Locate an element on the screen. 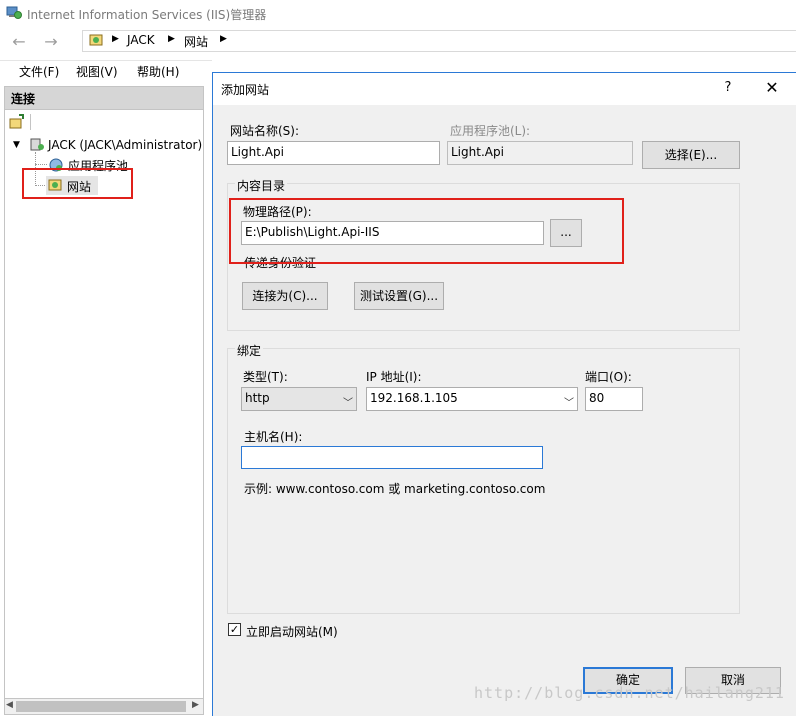  close-icon: ✕ is located at coordinates (772, 89).